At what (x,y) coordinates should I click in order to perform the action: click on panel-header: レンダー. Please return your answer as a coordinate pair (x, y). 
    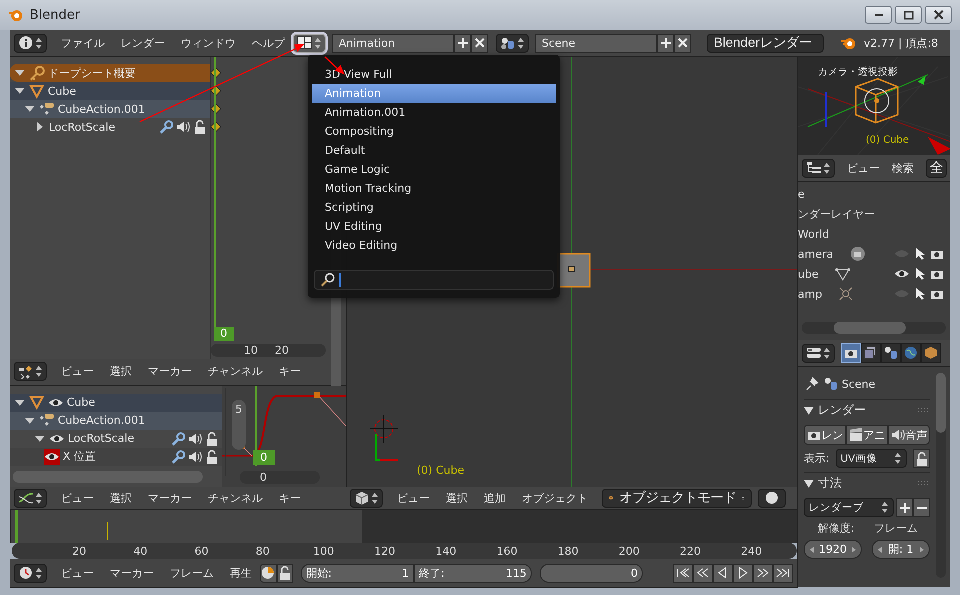
    Looking at the image, I should click on (867, 410).